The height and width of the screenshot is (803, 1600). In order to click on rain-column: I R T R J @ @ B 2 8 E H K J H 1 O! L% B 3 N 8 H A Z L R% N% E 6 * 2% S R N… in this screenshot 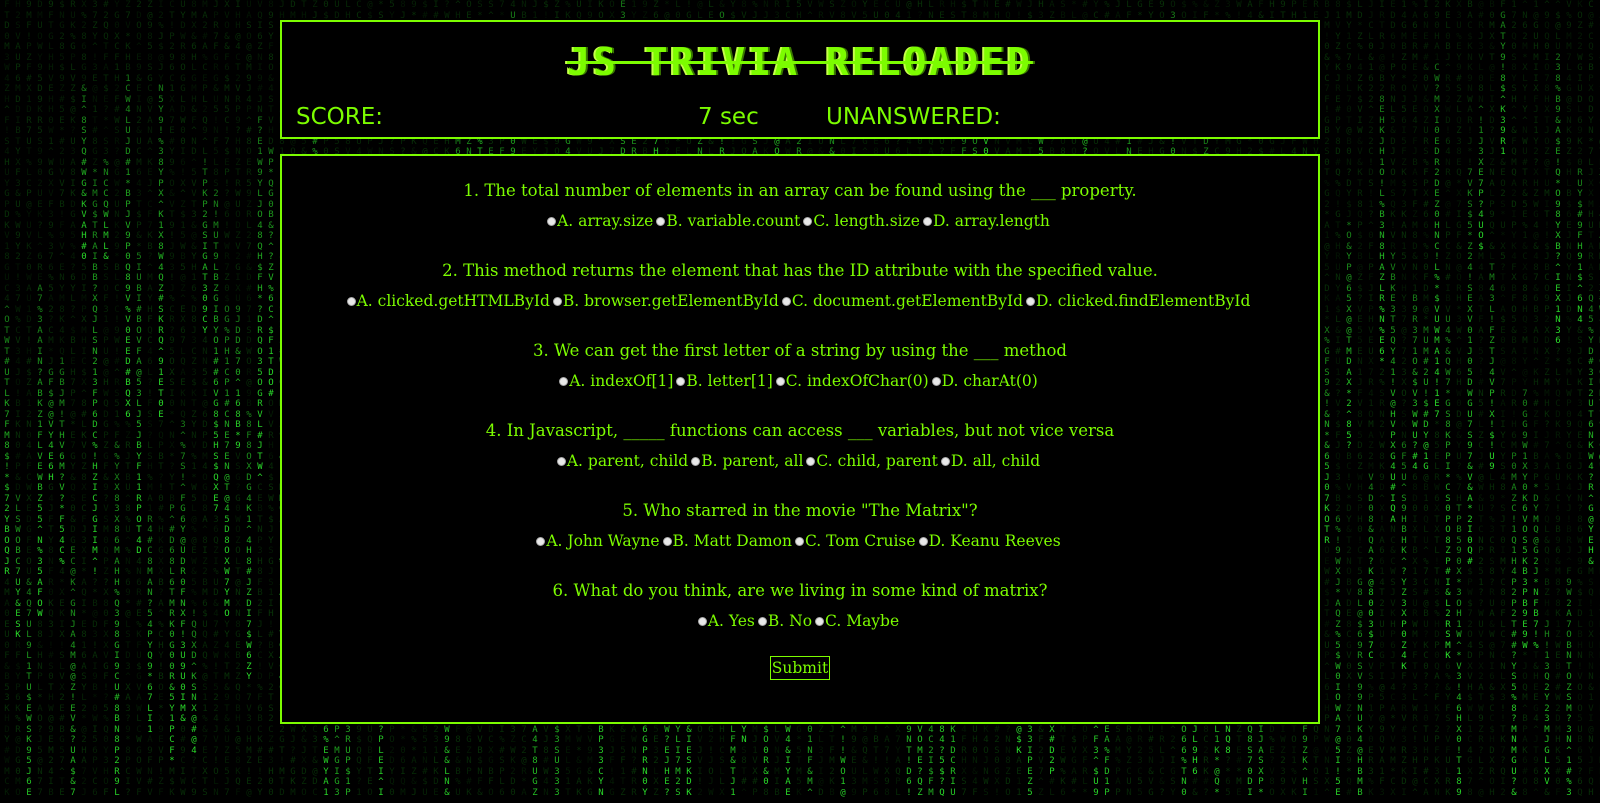, I will do `click(1382, 399)`.